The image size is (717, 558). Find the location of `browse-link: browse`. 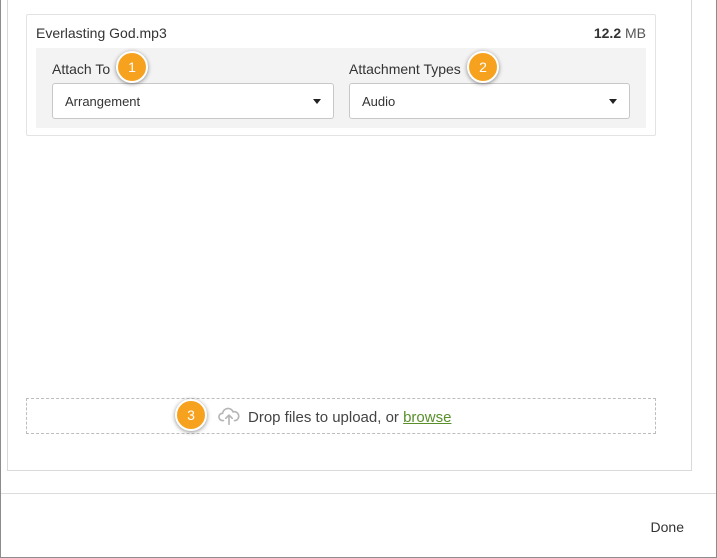

browse-link: browse is located at coordinates (427, 417).